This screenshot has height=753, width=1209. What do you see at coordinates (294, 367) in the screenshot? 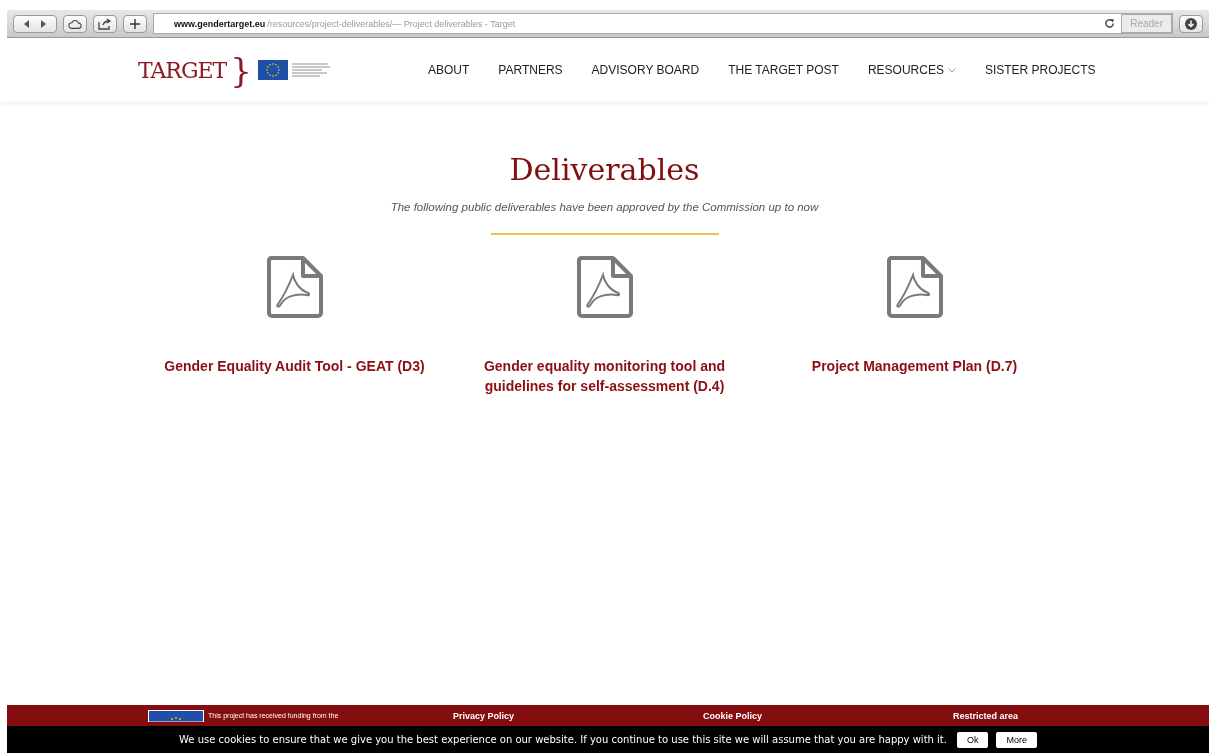
I see `deliverable-link: Gender Equality Audit Tool - GEAT (D3)` at bounding box center [294, 367].